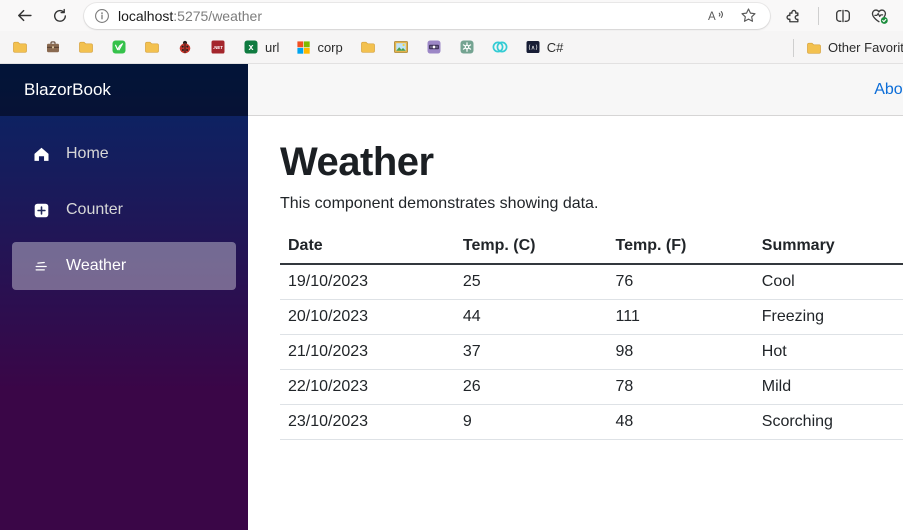 The height and width of the screenshot is (531, 903). I want to click on site-info-icon, so click(102, 16).